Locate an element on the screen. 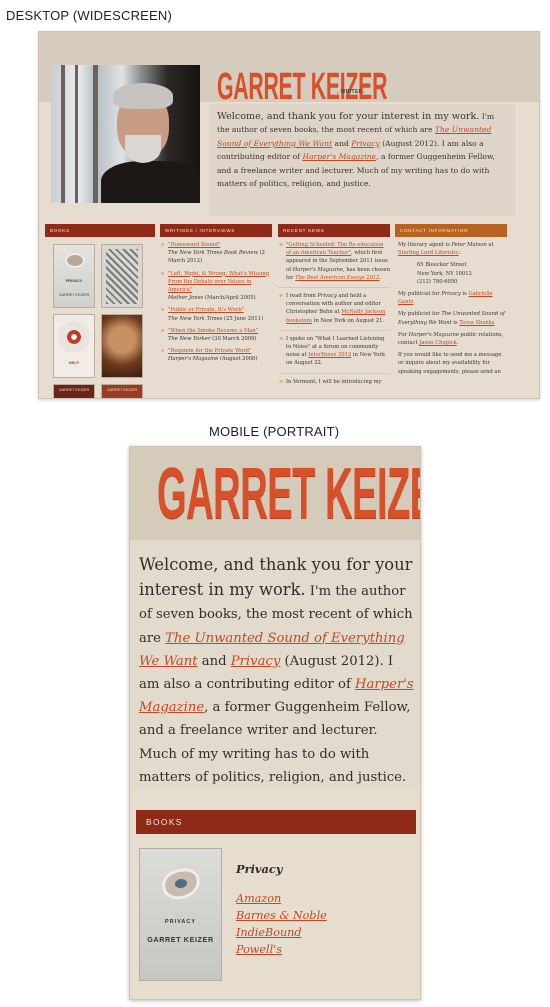 The width and height of the screenshot is (550, 1007). writing-source: Harper's Magazine is located at coordinates (193, 359).